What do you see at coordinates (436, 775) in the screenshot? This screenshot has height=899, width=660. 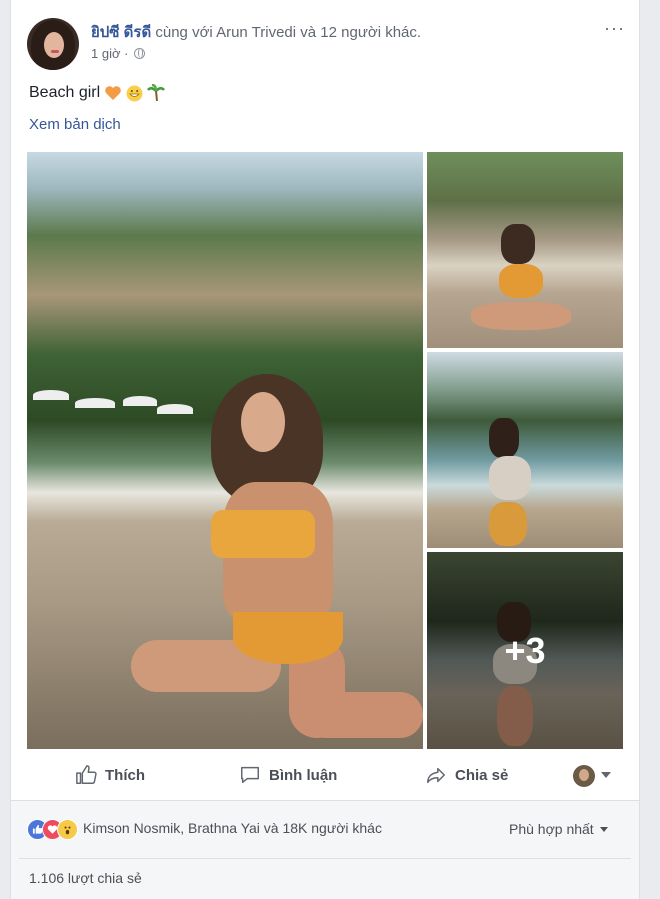 I see `share-arrow-icon` at bounding box center [436, 775].